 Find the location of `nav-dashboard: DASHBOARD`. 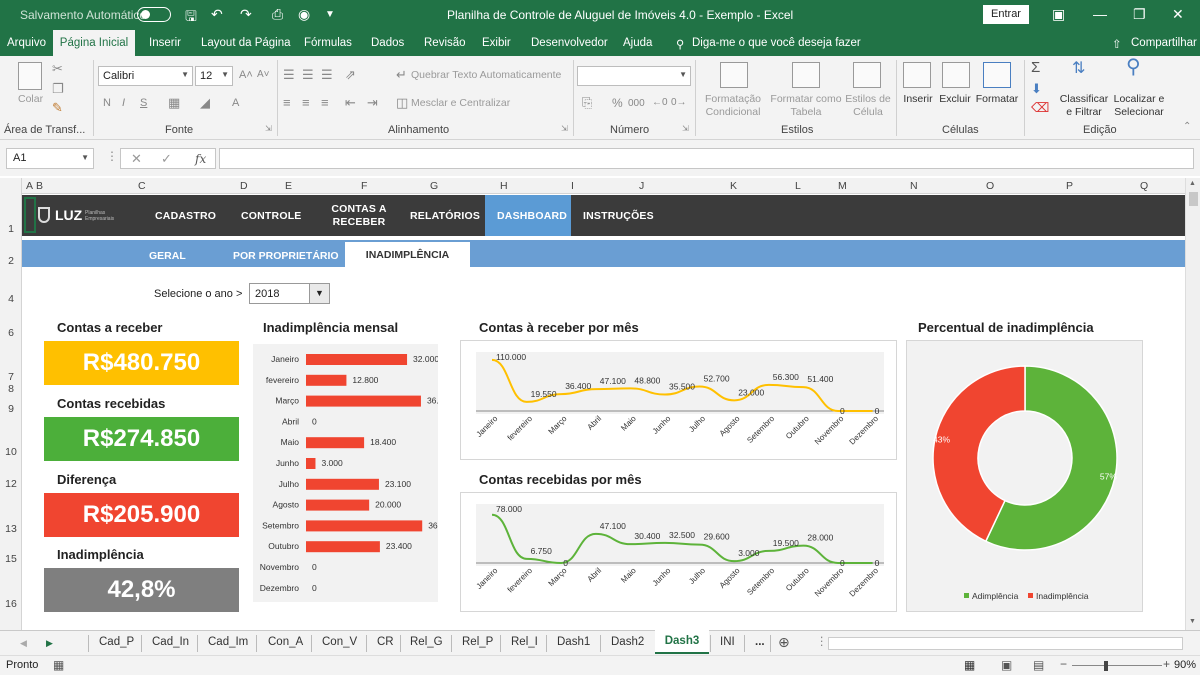

nav-dashboard: DASHBOARD is located at coordinates (528, 215).